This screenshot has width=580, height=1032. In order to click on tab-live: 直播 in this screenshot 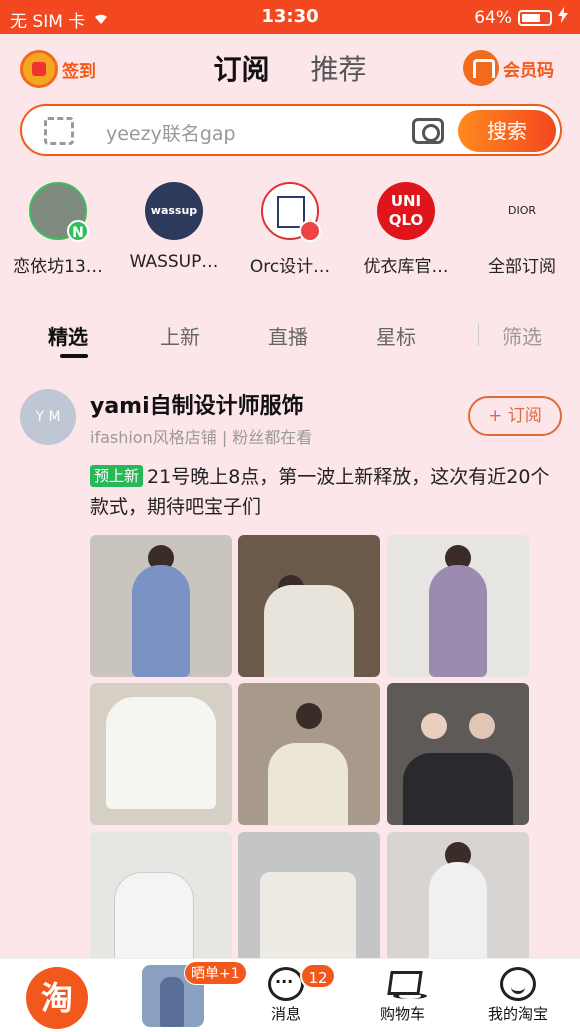, I will do `click(288, 335)`.